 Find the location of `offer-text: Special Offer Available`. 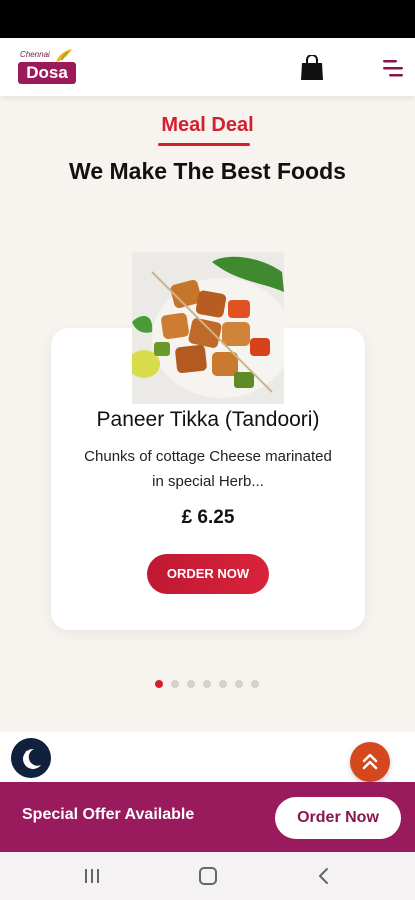

offer-text: Special Offer Available is located at coordinates (108, 814).